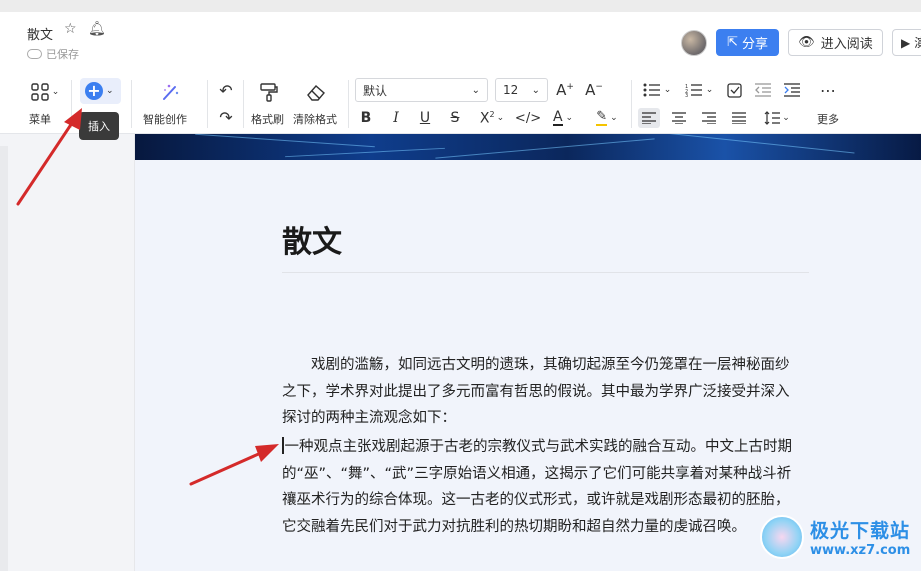  Describe the element at coordinates (315, 119) in the screenshot. I see `clear-format-label: 清除格式` at that location.